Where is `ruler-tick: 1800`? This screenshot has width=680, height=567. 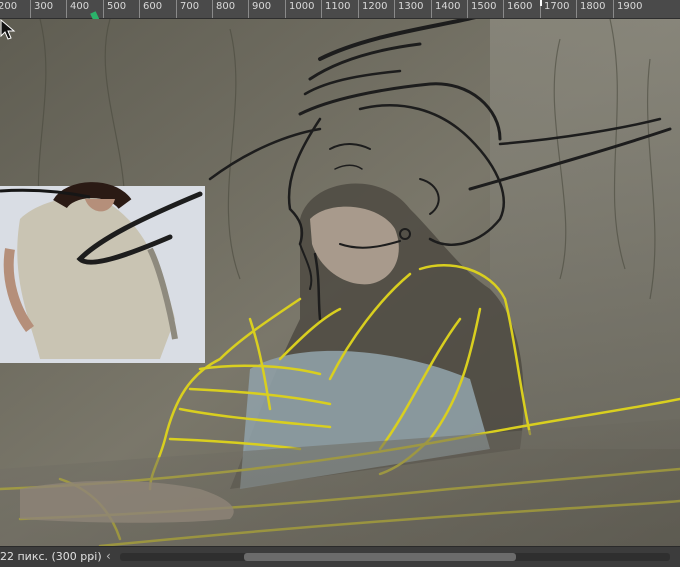
ruler-tick: 1800 is located at coordinates (590, 9).